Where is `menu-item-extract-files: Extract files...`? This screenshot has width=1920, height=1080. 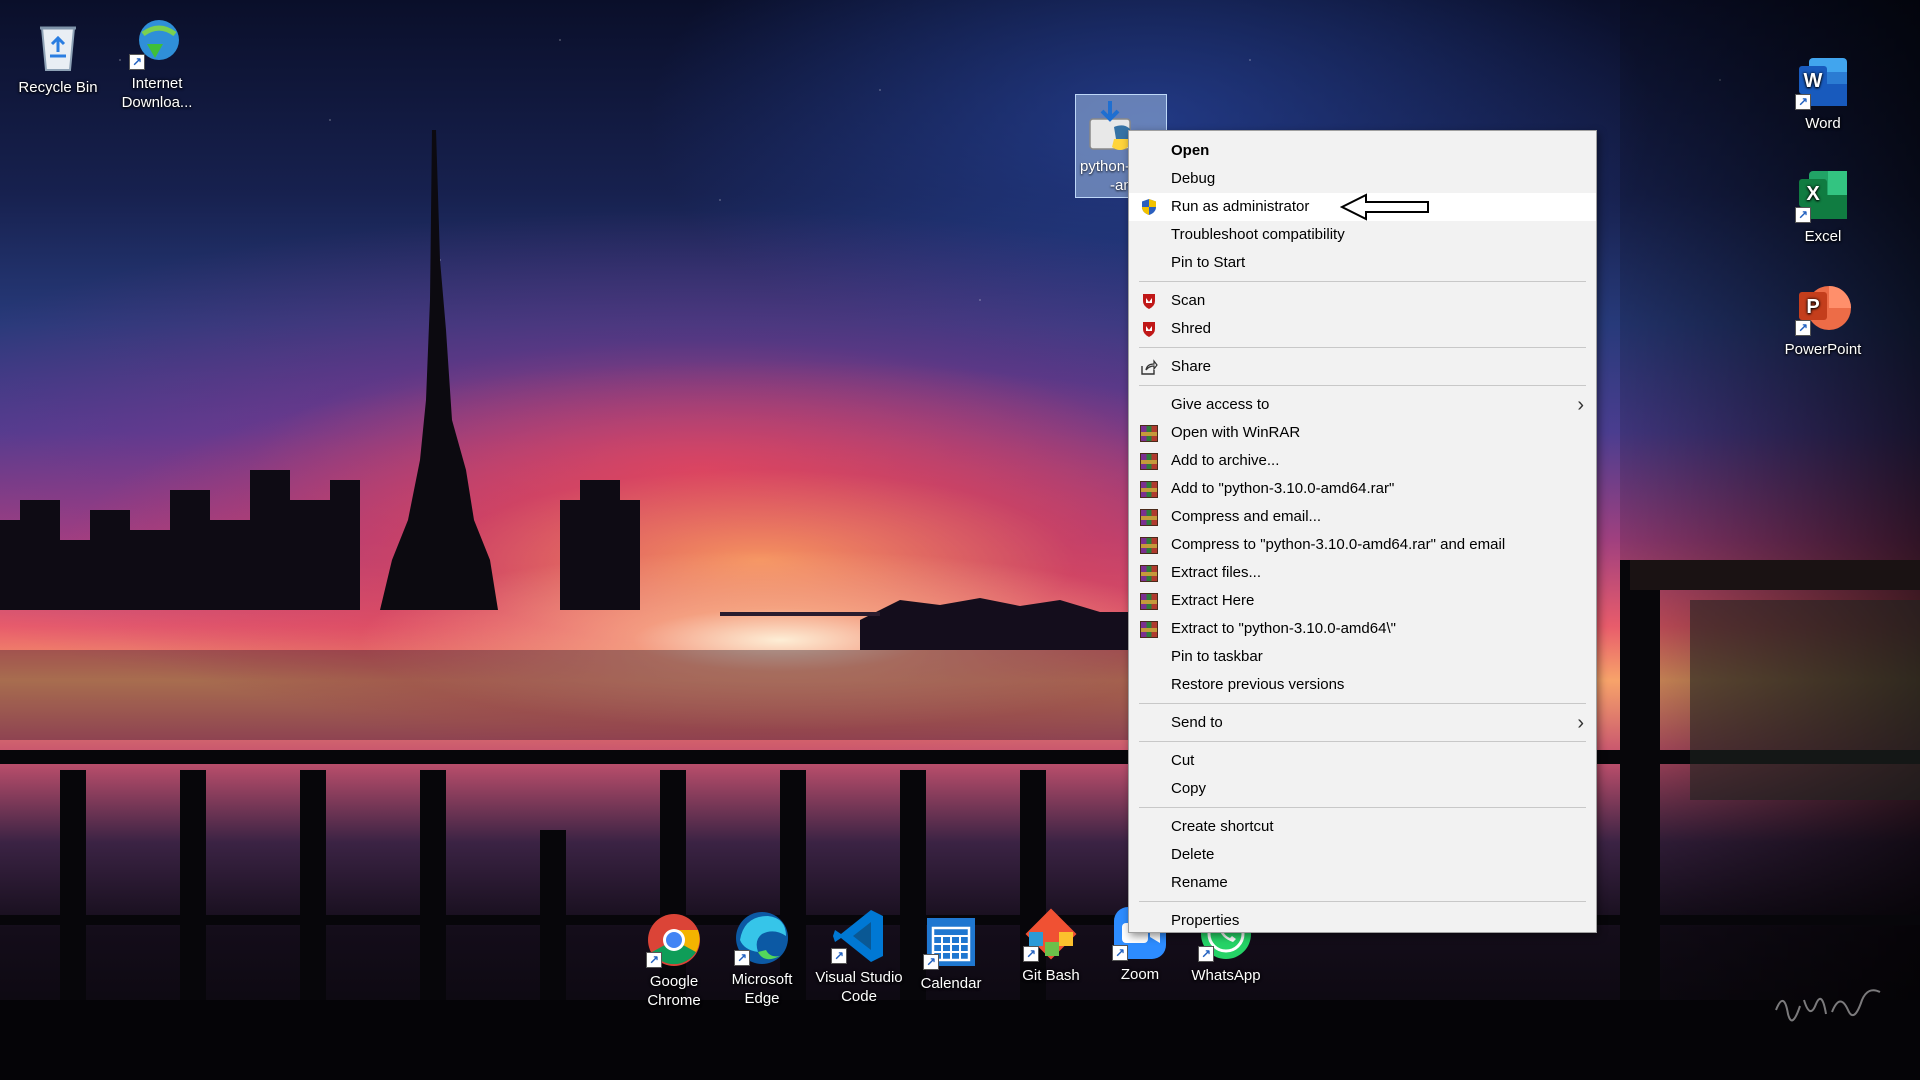 menu-item-extract-files: Extract files... is located at coordinates (1362, 573).